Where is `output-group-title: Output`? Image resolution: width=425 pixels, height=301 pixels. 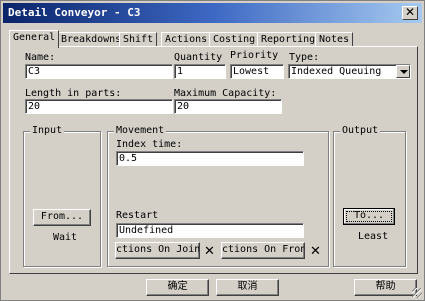
output-group-title: Output is located at coordinates (360, 130).